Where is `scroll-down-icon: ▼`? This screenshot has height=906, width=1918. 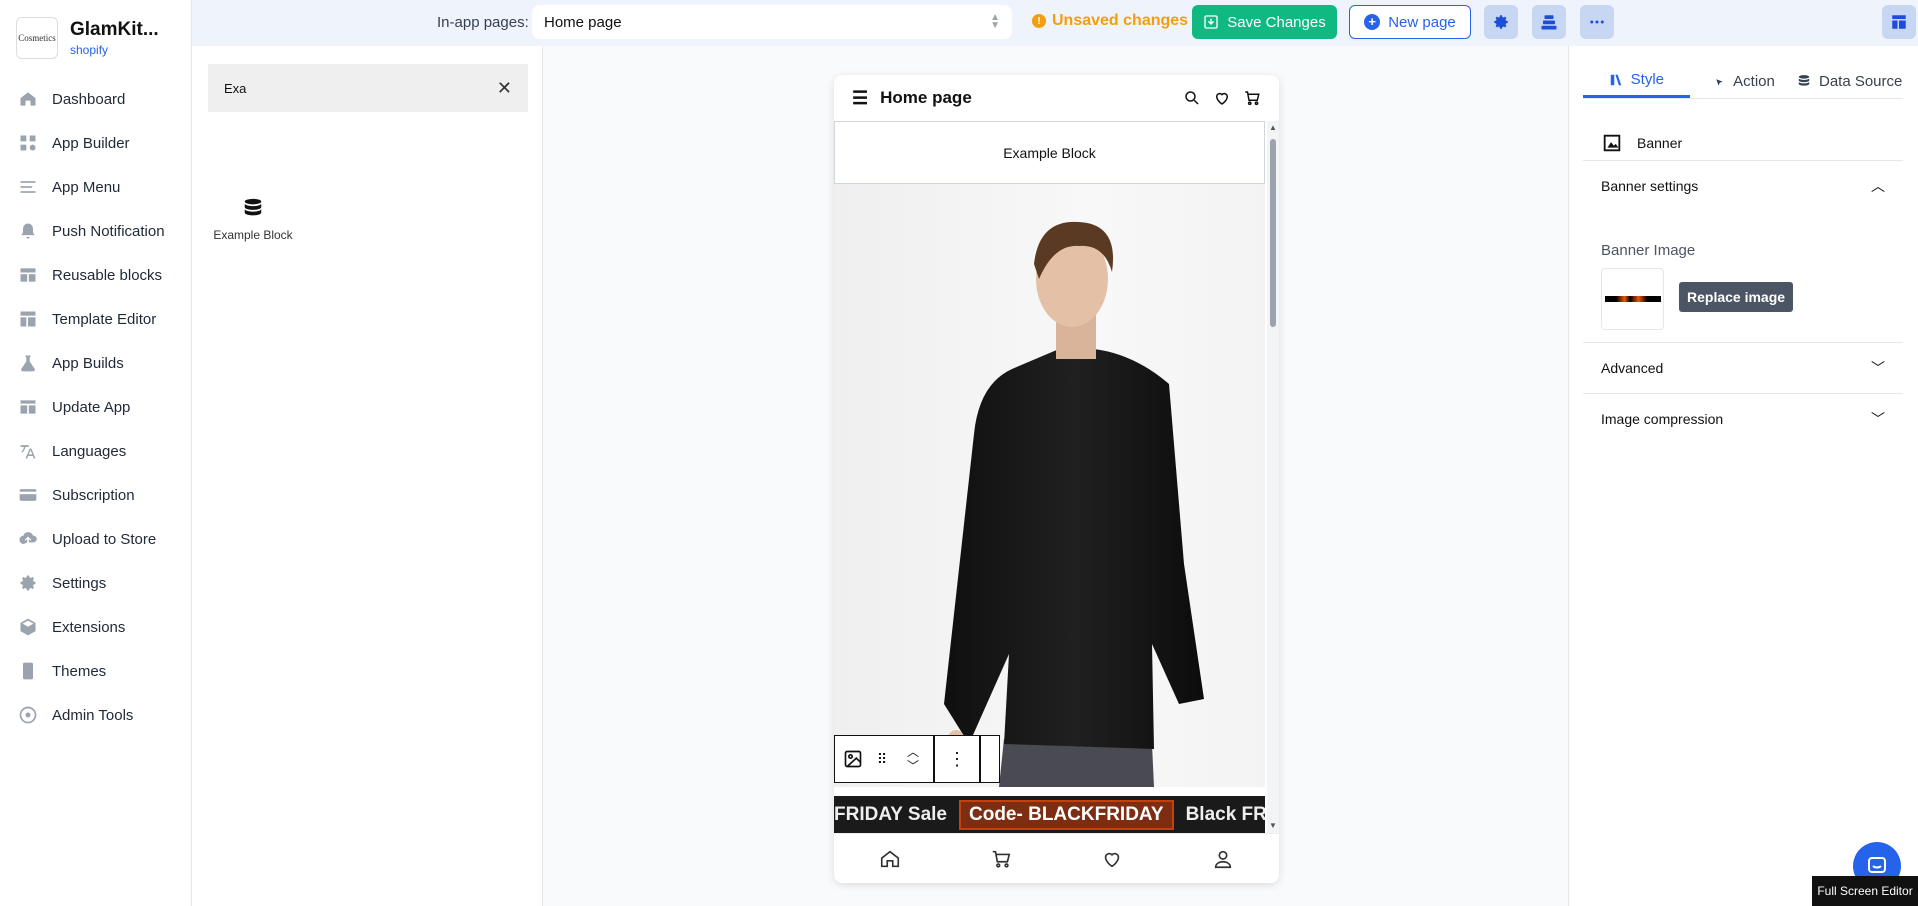
scroll-down-icon: ▼ is located at coordinates (1273, 825).